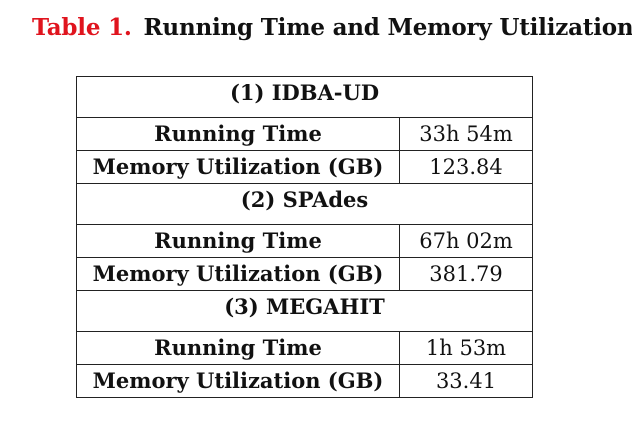 Image resolution: width=632 pixels, height=436 pixels. I want to click on table-row: Running Time 1h 53m, so click(304, 348).